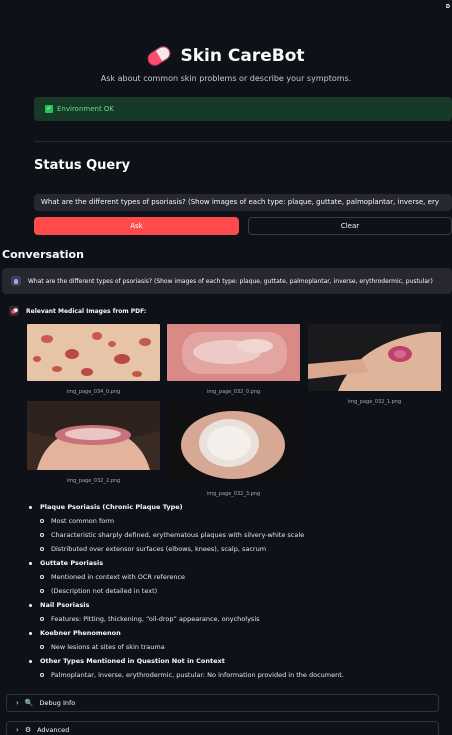  What do you see at coordinates (350, 226) in the screenshot?
I see `clear-button: Clear` at bounding box center [350, 226].